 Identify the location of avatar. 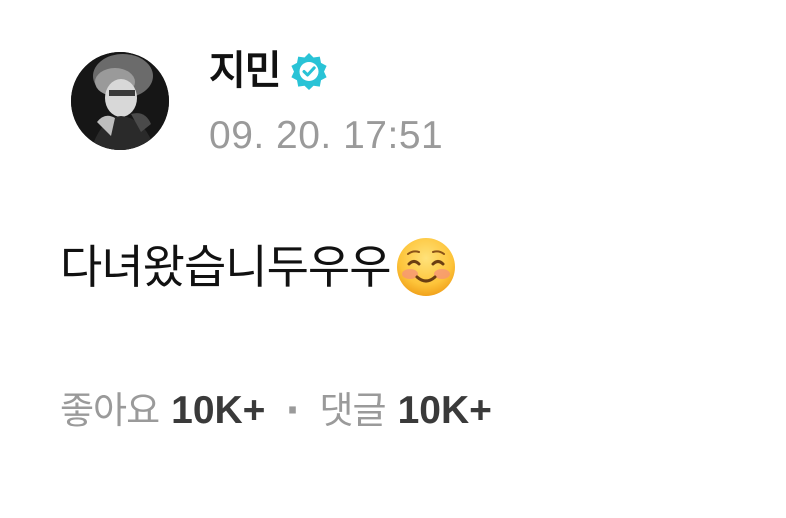
(120, 101).